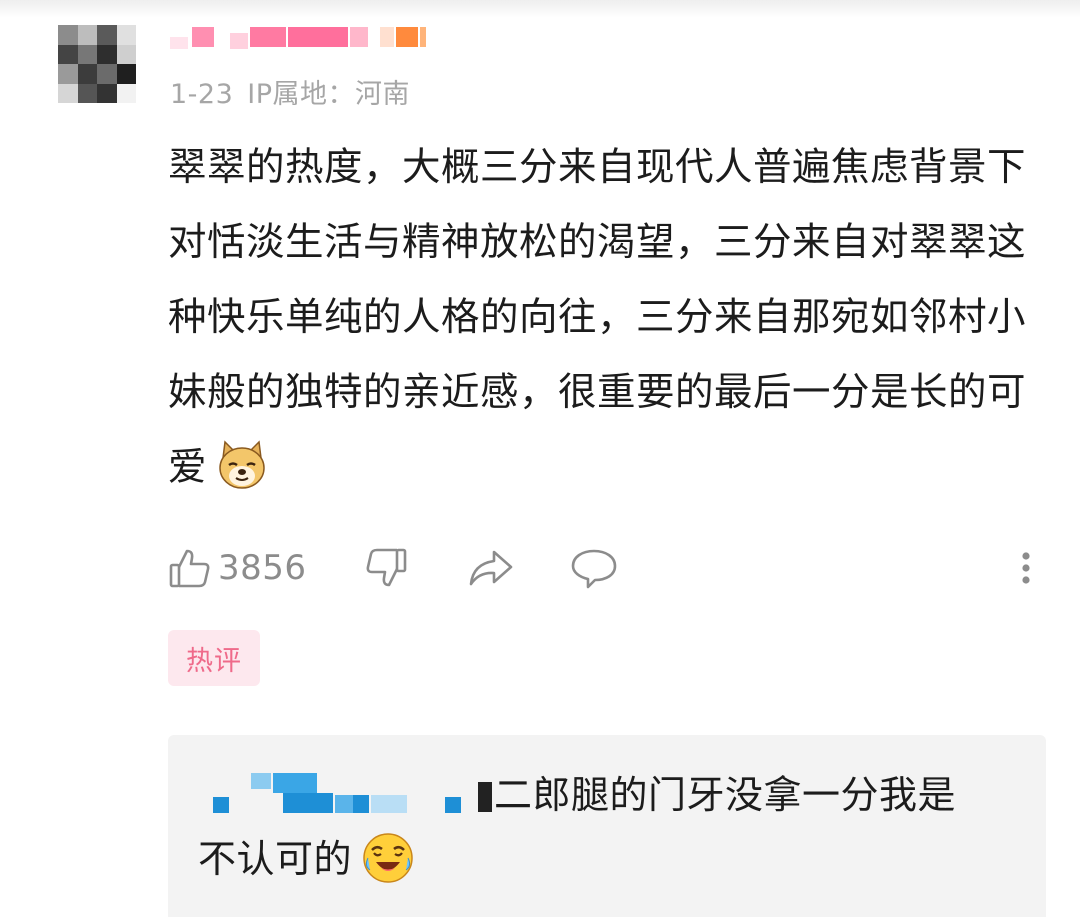 This screenshot has width=1080, height=917. Describe the element at coordinates (329, 94) in the screenshot. I see `comment-ip-location: IP属地：河南` at that location.